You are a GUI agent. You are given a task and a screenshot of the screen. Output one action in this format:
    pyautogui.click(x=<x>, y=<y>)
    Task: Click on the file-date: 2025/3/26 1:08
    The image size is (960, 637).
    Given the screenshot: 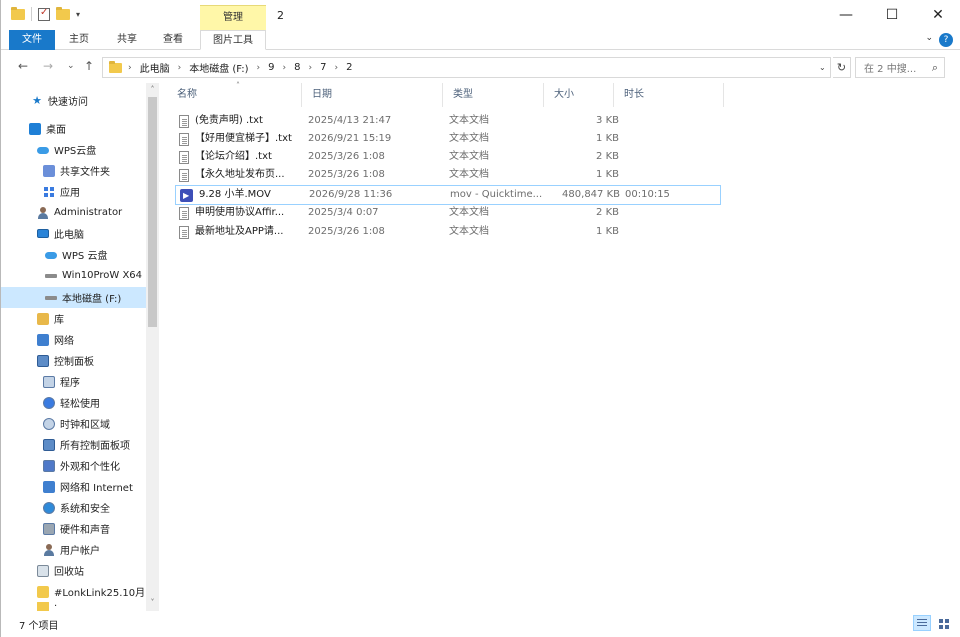 What is the action you would take?
    pyautogui.click(x=346, y=231)
    